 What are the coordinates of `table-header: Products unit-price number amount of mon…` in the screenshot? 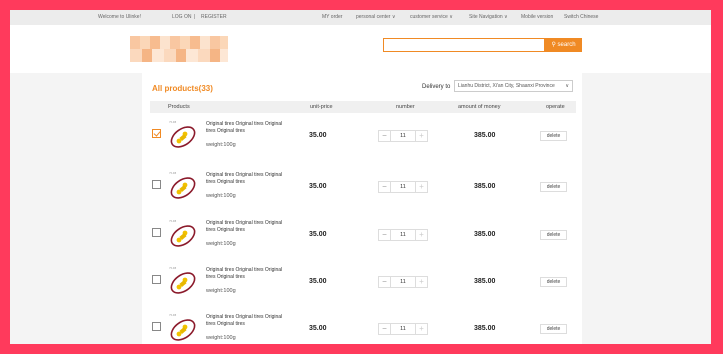 It's located at (363, 107).